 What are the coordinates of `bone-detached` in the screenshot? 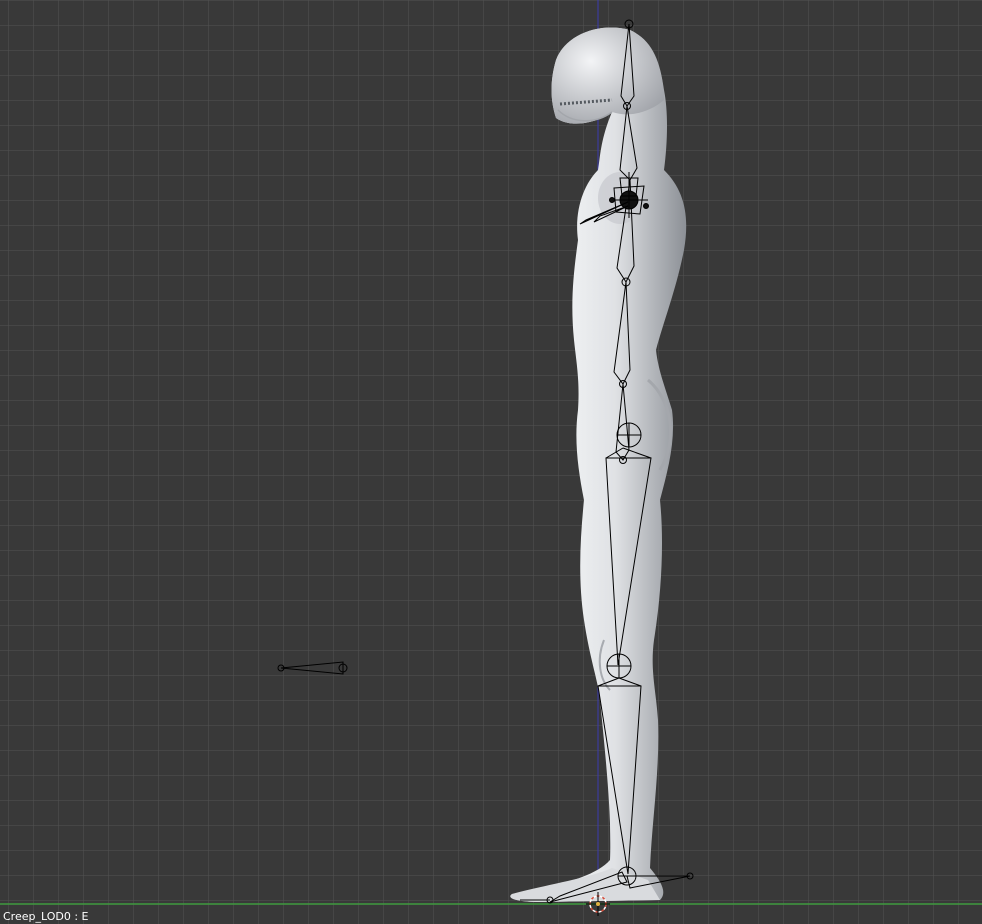 It's located at (312, 668).